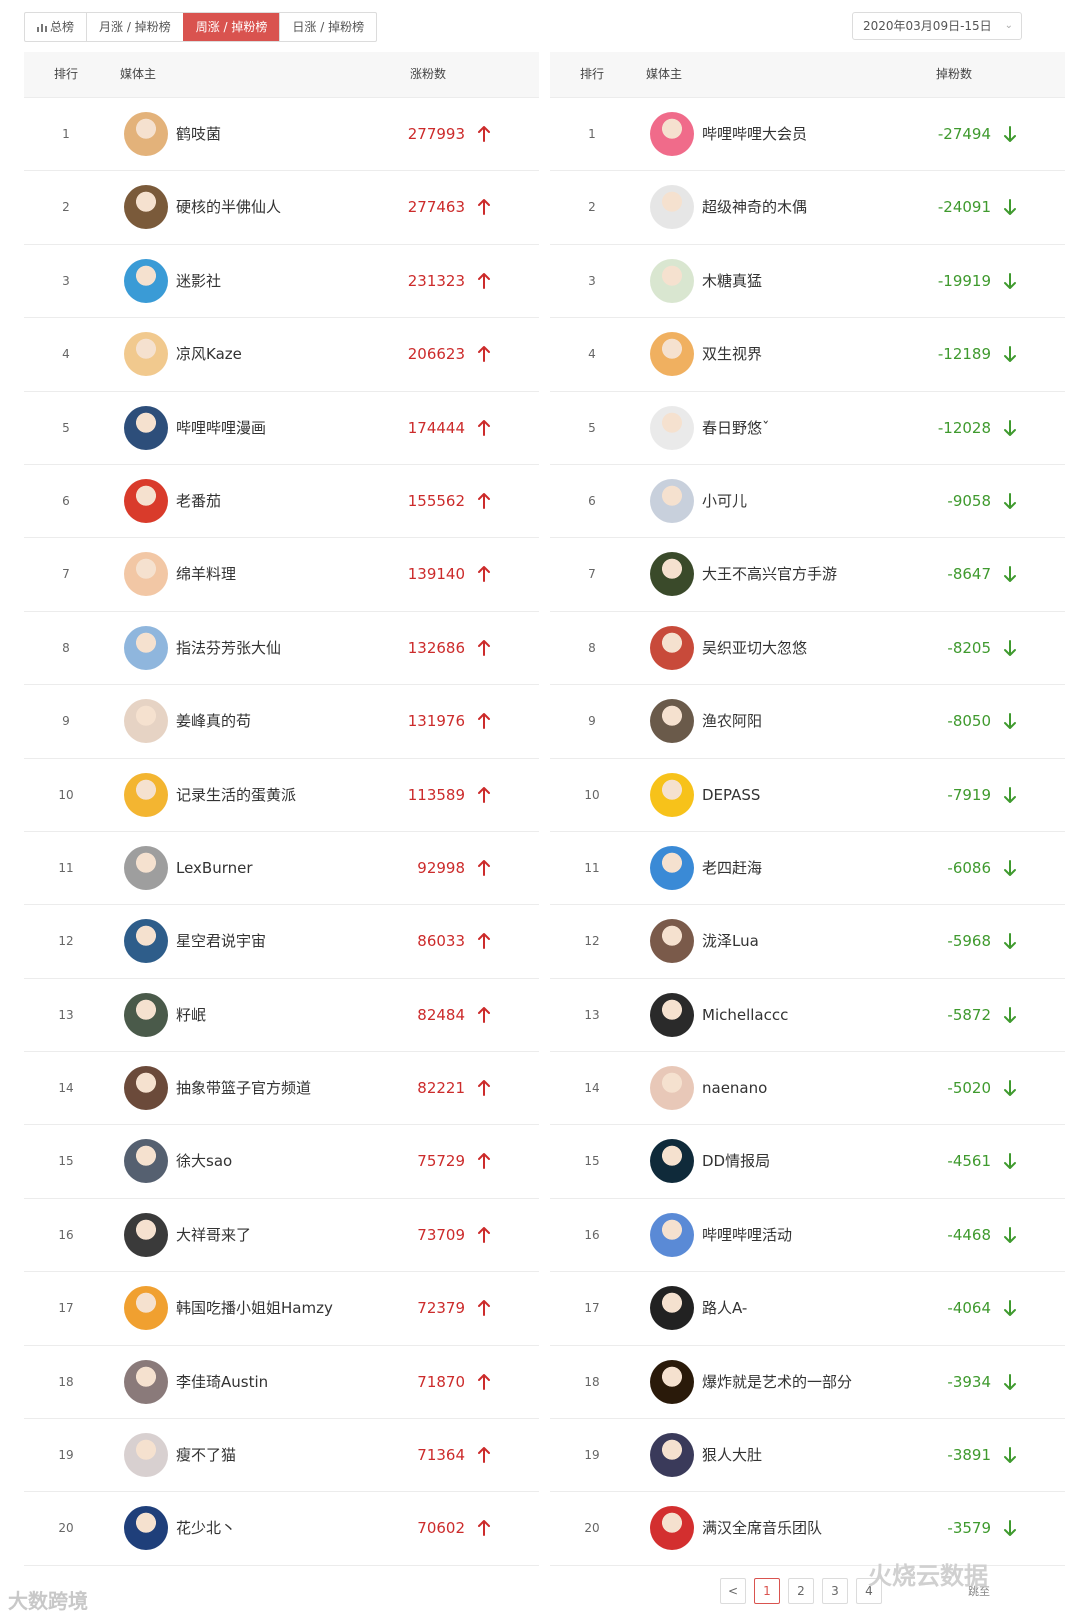 Image resolution: width=1080 pixels, height=1614 pixels. I want to click on creator-name: 李佳琦Austin, so click(222, 1382).